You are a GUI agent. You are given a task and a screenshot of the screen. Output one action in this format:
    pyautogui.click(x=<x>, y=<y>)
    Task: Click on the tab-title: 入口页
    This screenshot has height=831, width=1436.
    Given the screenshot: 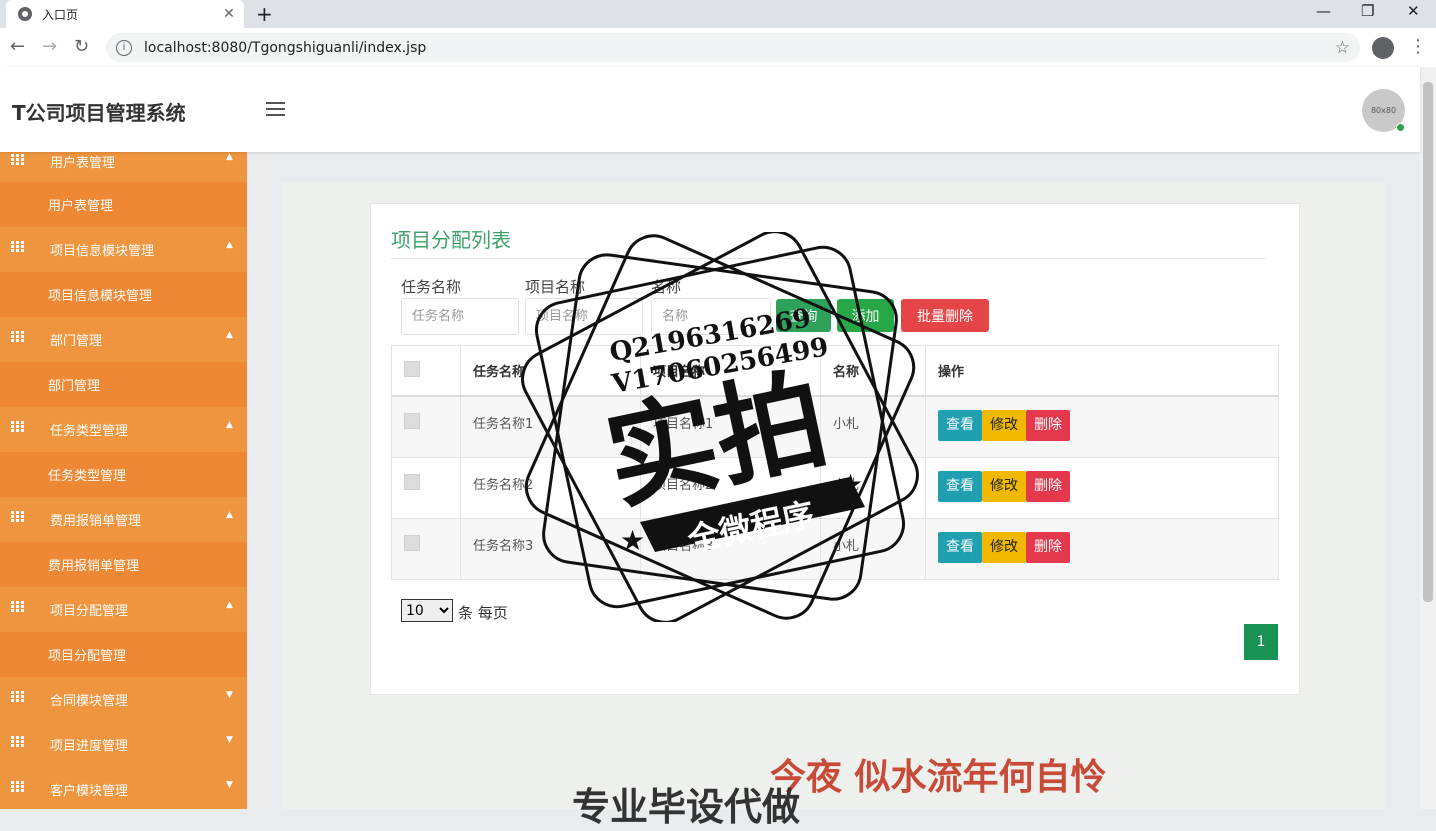 What is the action you would take?
    pyautogui.click(x=60, y=14)
    